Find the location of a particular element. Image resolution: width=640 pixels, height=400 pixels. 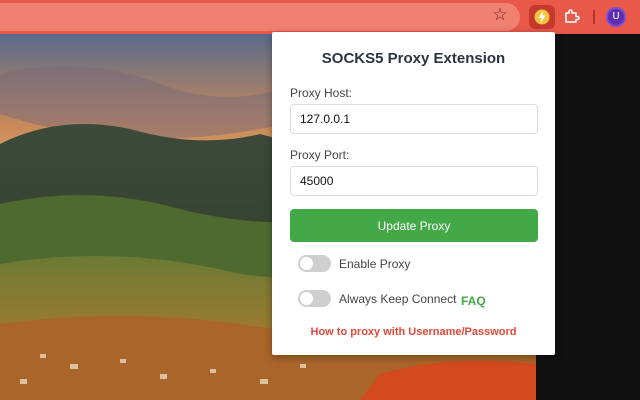

always-keep-connect-label: Always Keep Connect is located at coordinates (398, 299).